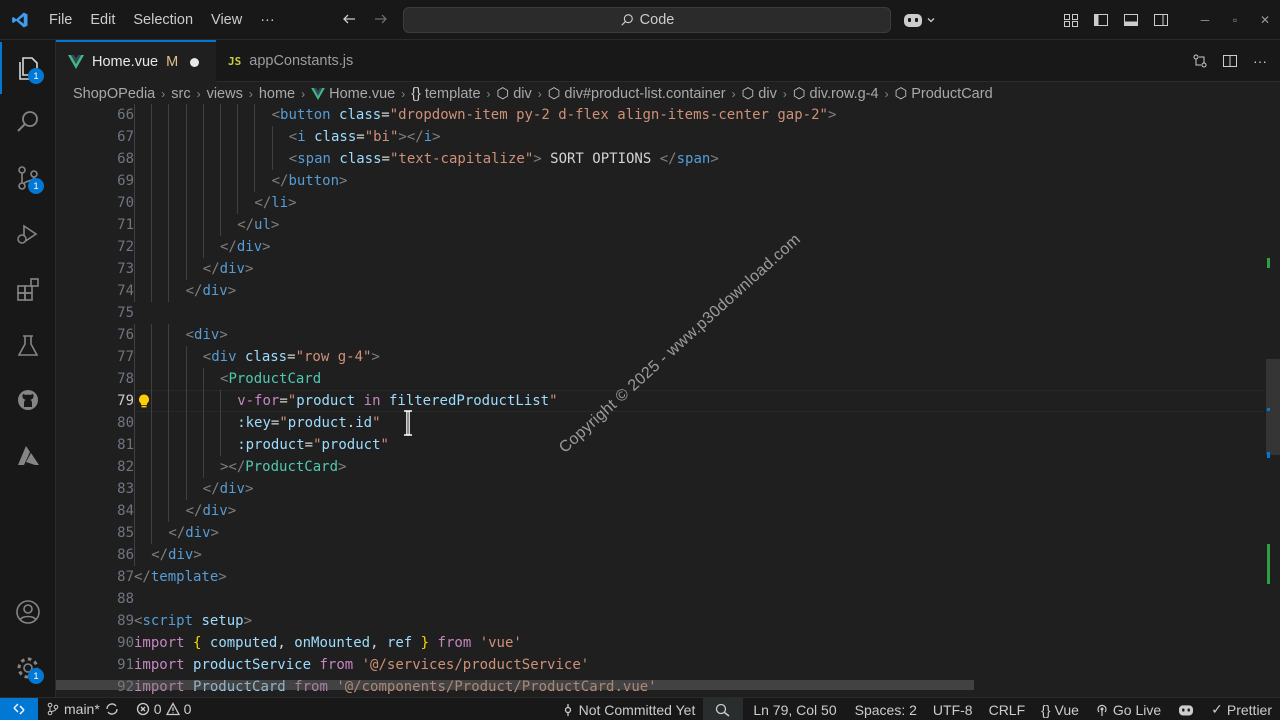 The width and height of the screenshot is (1280, 720). Describe the element at coordinates (206, 225) in the screenshot. I see `code-line: </ul>` at that location.